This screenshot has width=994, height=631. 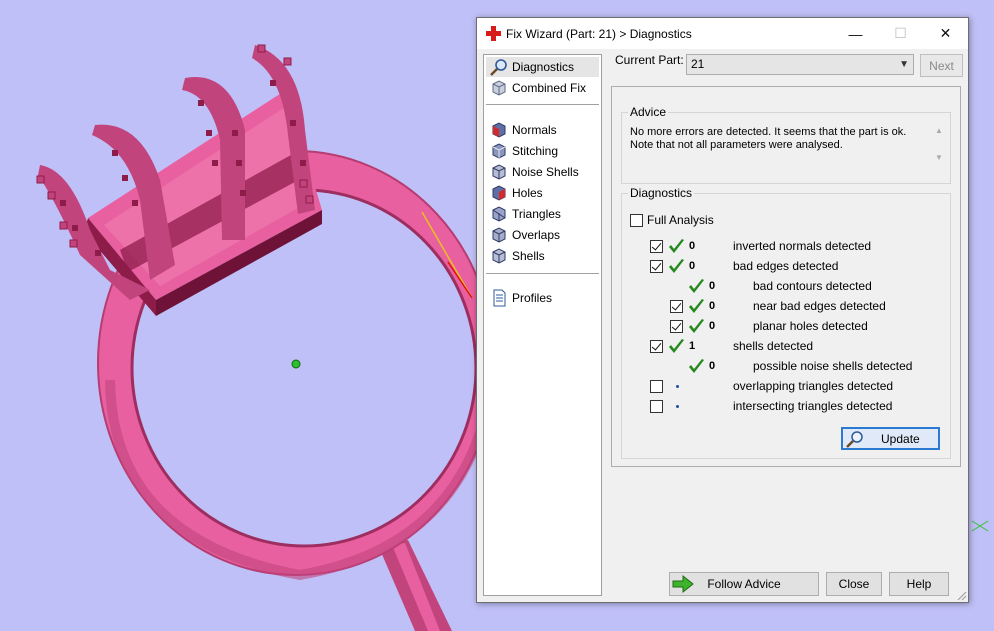 What do you see at coordinates (692, 346) in the screenshot?
I see `row-count: 1` at bounding box center [692, 346].